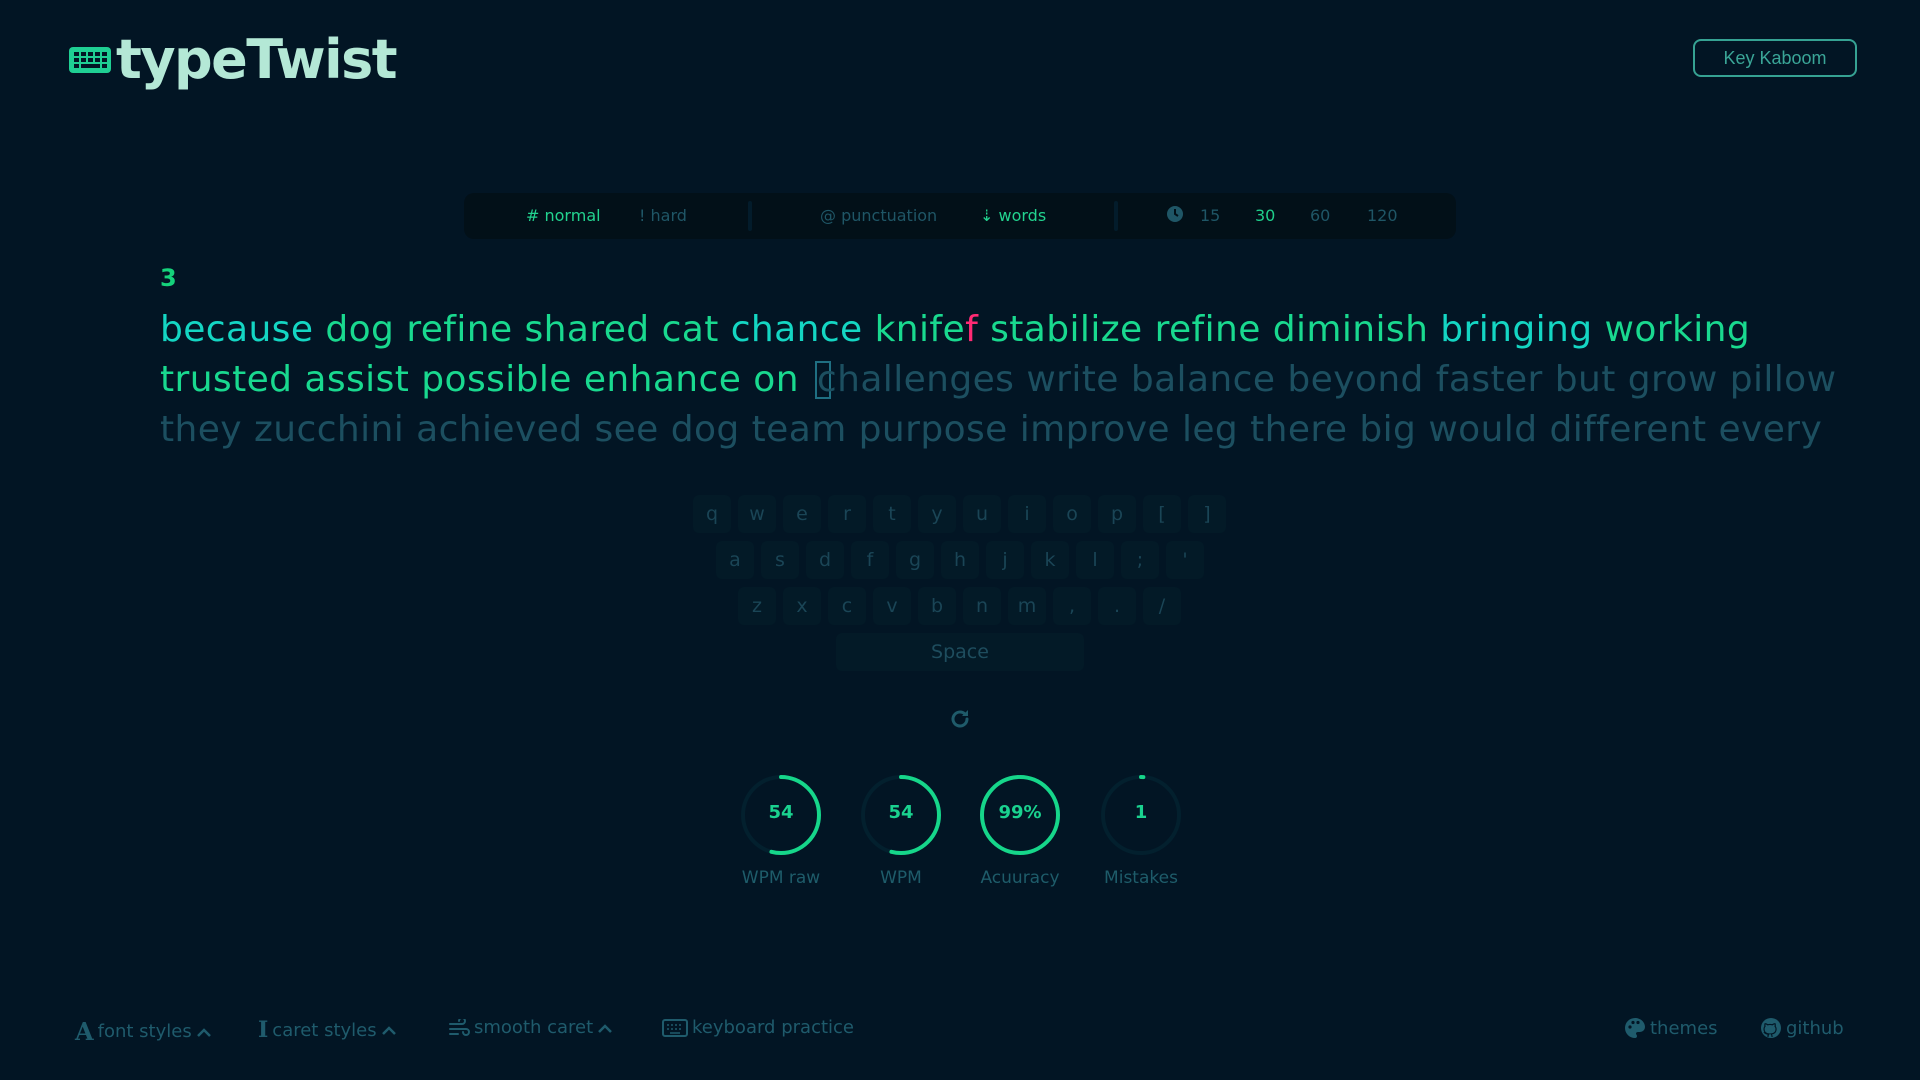 The image size is (1920, 1080). I want to click on key-o: o, so click(1072, 514).